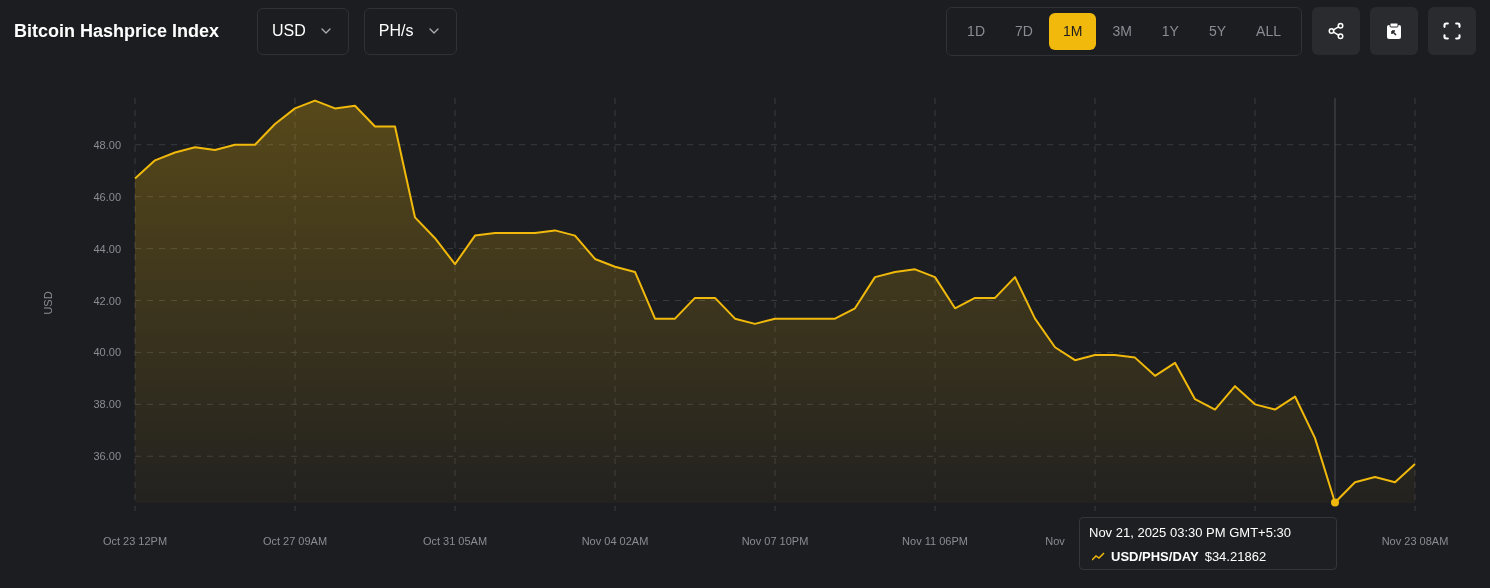  Describe the element at coordinates (107, 196) in the screenshot. I see `y-axis-label: 46.00` at that location.